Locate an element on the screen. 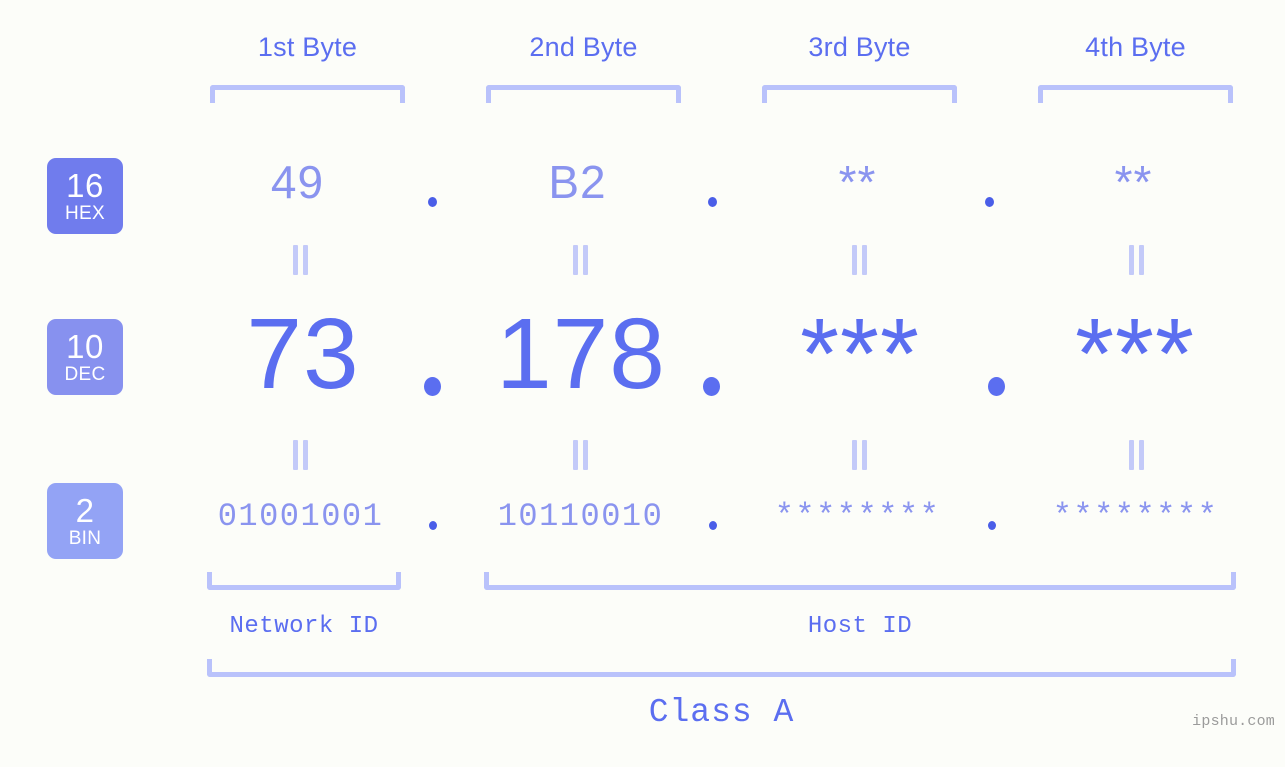 The height and width of the screenshot is (767, 1285). hex-byte-value-4: ** is located at coordinates (1133, 182).